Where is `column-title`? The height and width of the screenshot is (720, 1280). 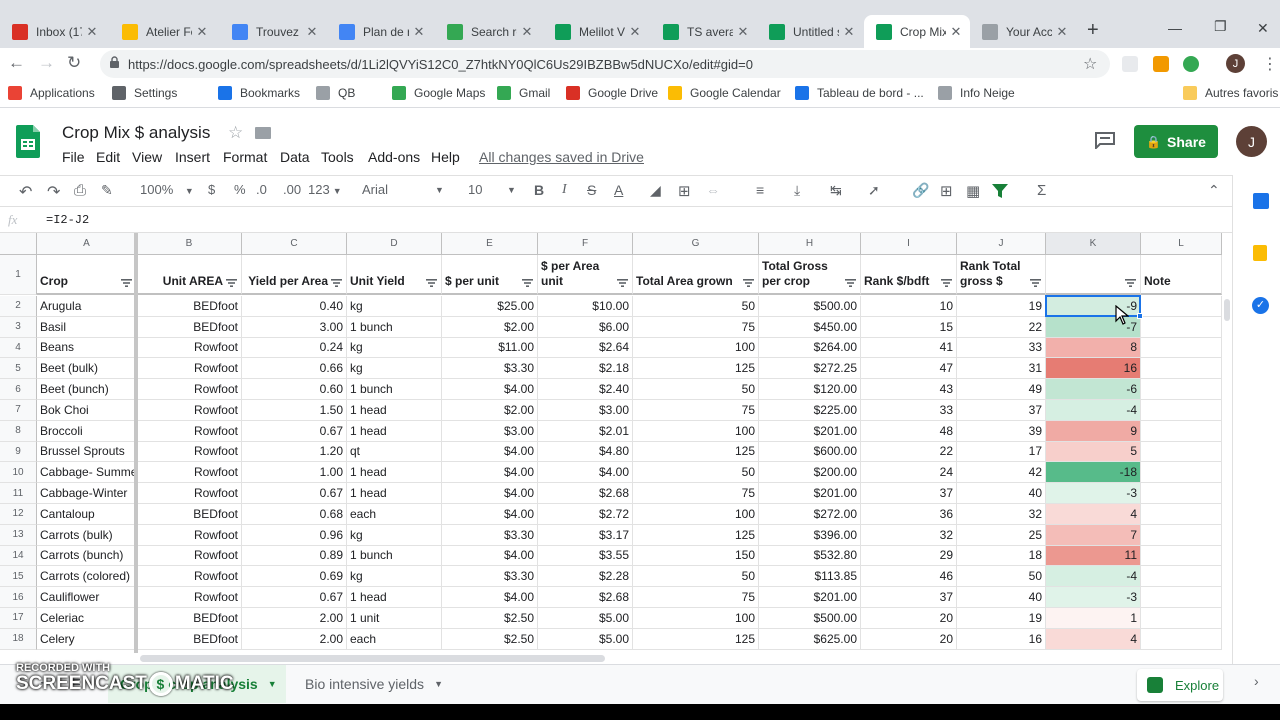 column-title is located at coordinates (1093, 275).